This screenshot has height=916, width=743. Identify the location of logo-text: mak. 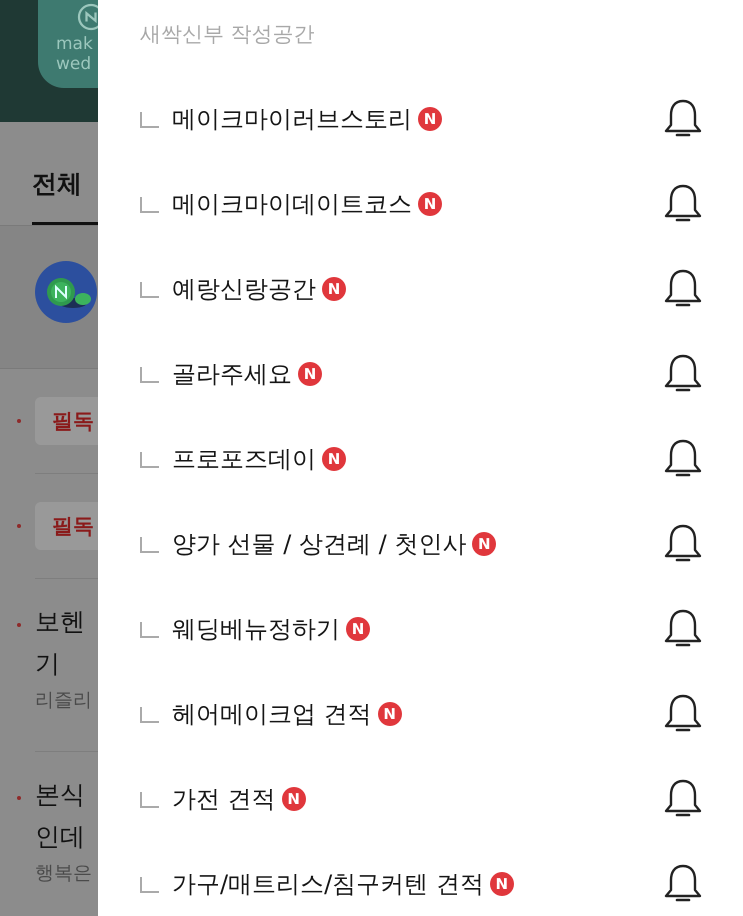
(75, 44).